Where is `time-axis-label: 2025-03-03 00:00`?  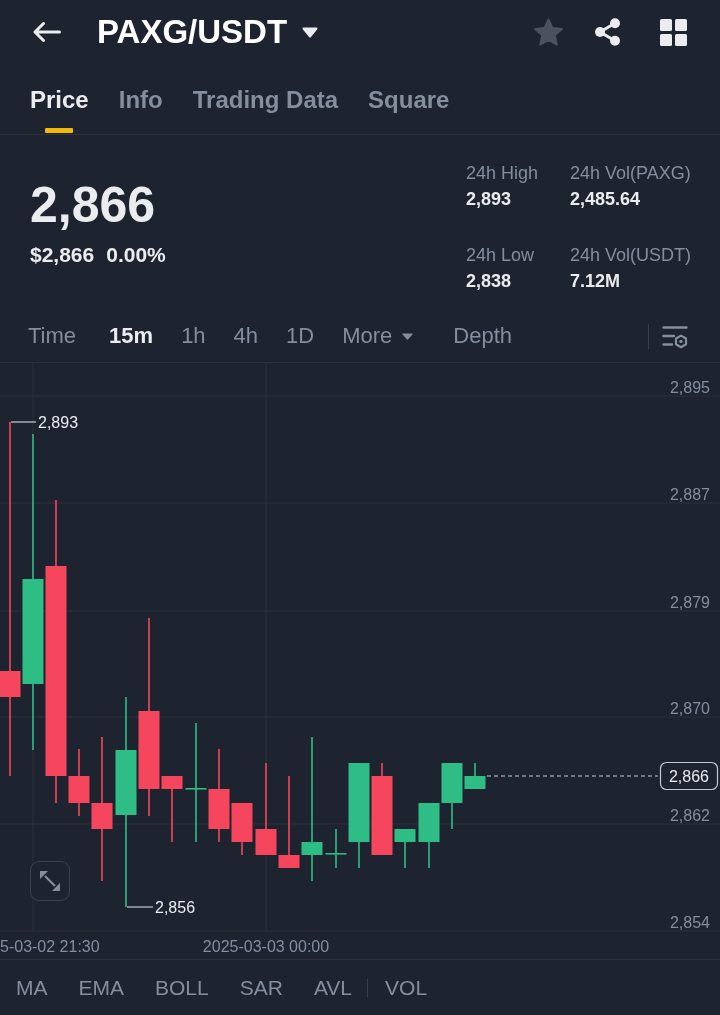
time-axis-label: 2025-03-03 00:00 is located at coordinates (266, 946).